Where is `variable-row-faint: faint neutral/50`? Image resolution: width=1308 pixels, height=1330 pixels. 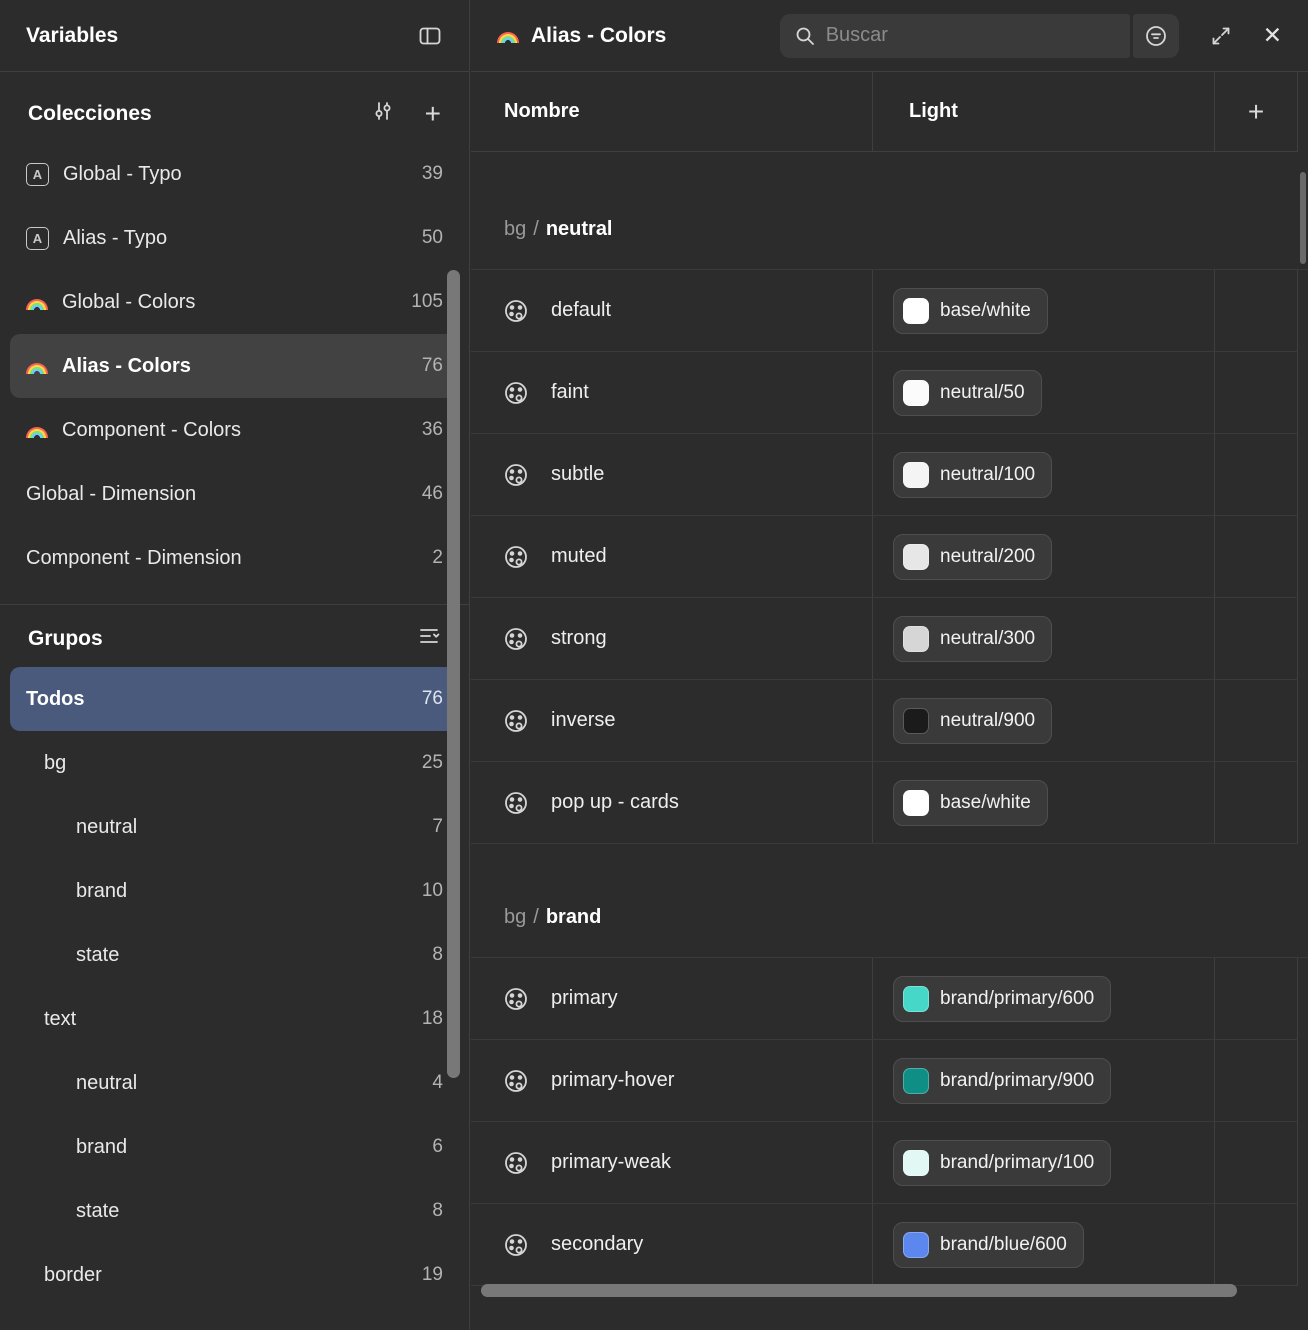
variable-row-faint: faint neutral/50 is located at coordinates (884, 393).